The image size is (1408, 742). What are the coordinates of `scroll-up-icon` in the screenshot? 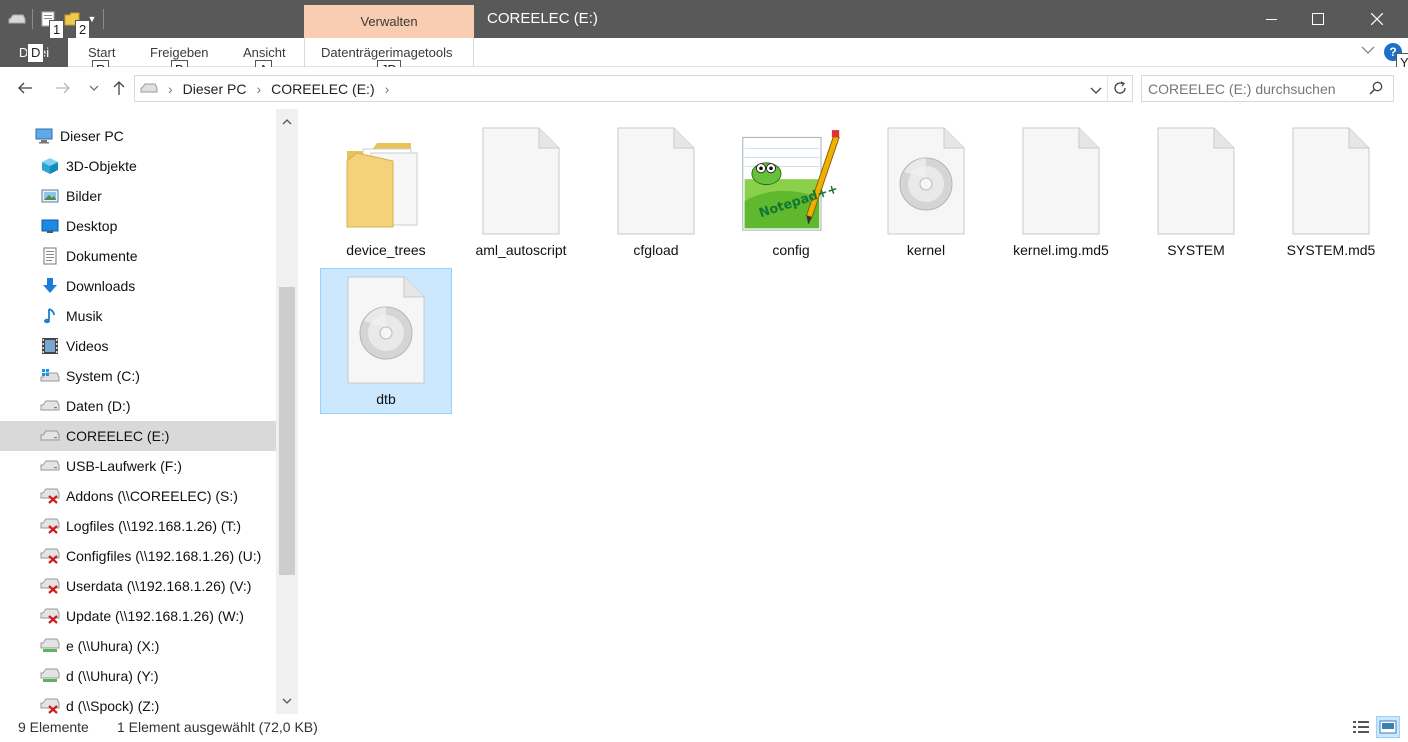 It's located at (287, 122).